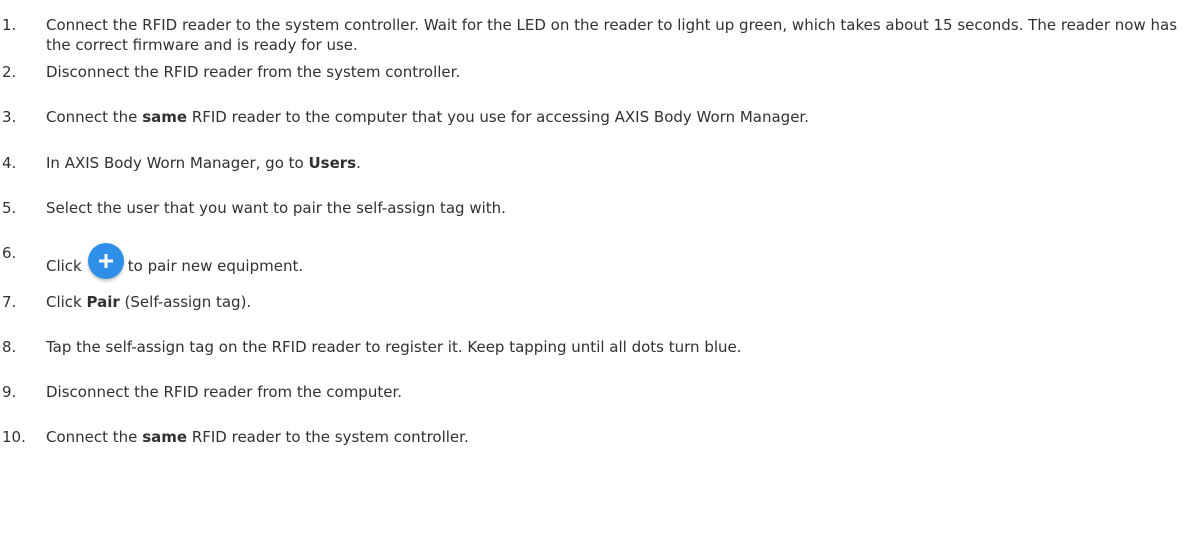 The width and height of the screenshot is (1194, 535). I want to click on step-number: 9., so click(9, 392).